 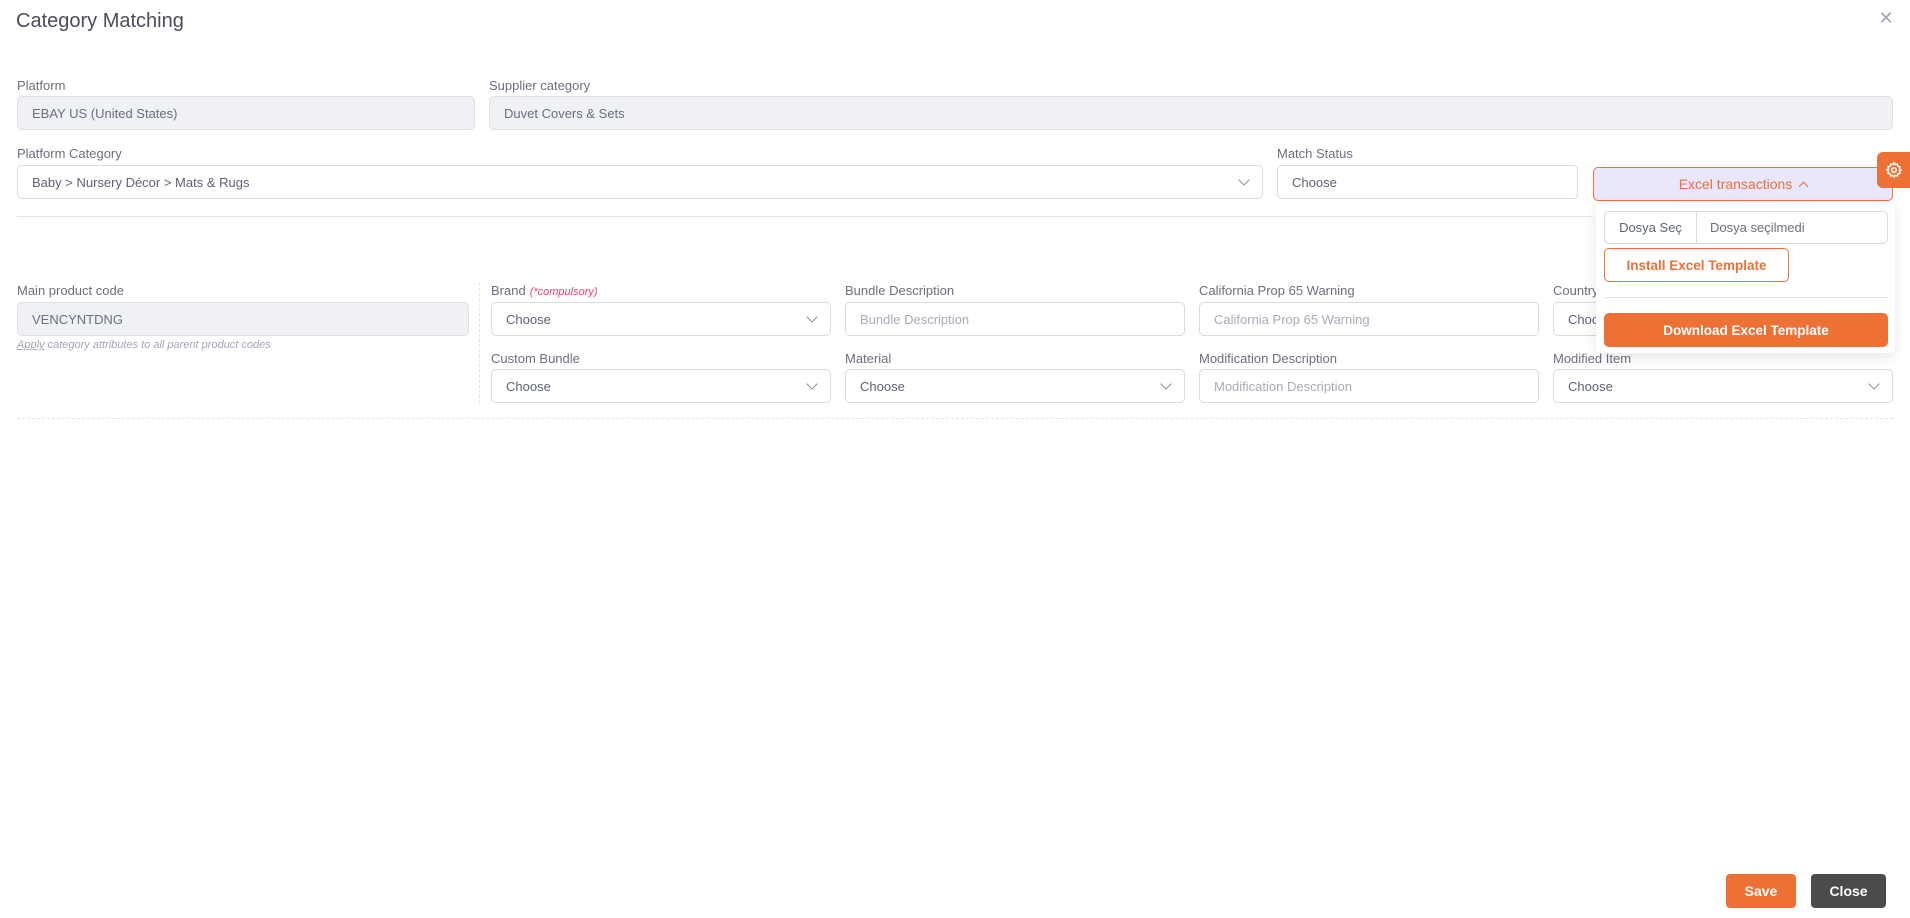 I want to click on country-label-text: Country, so click(x=1576, y=290).